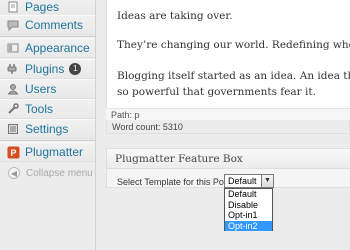 Image resolution: width=350 pixels, height=250 pixels. What do you see at coordinates (216, 92) in the screenshot?
I see `editor-paragraph: so powerful that governments fear it.` at bounding box center [216, 92].